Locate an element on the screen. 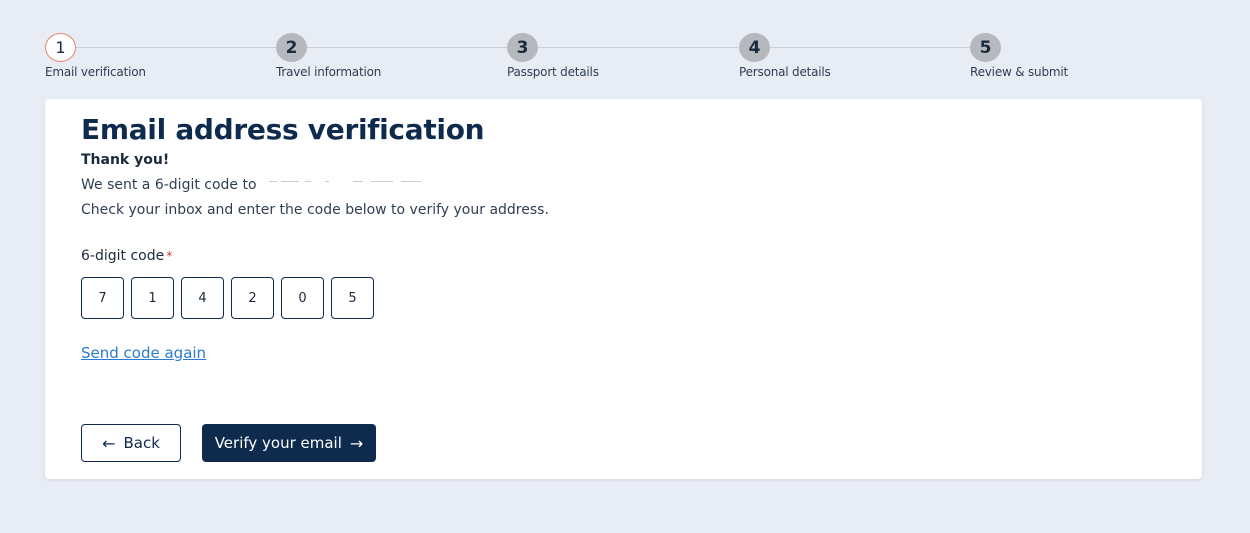 The width and height of the screenshot is (1250, 533). send-code-again-link: Send code again is located at coordinates (143, 353).